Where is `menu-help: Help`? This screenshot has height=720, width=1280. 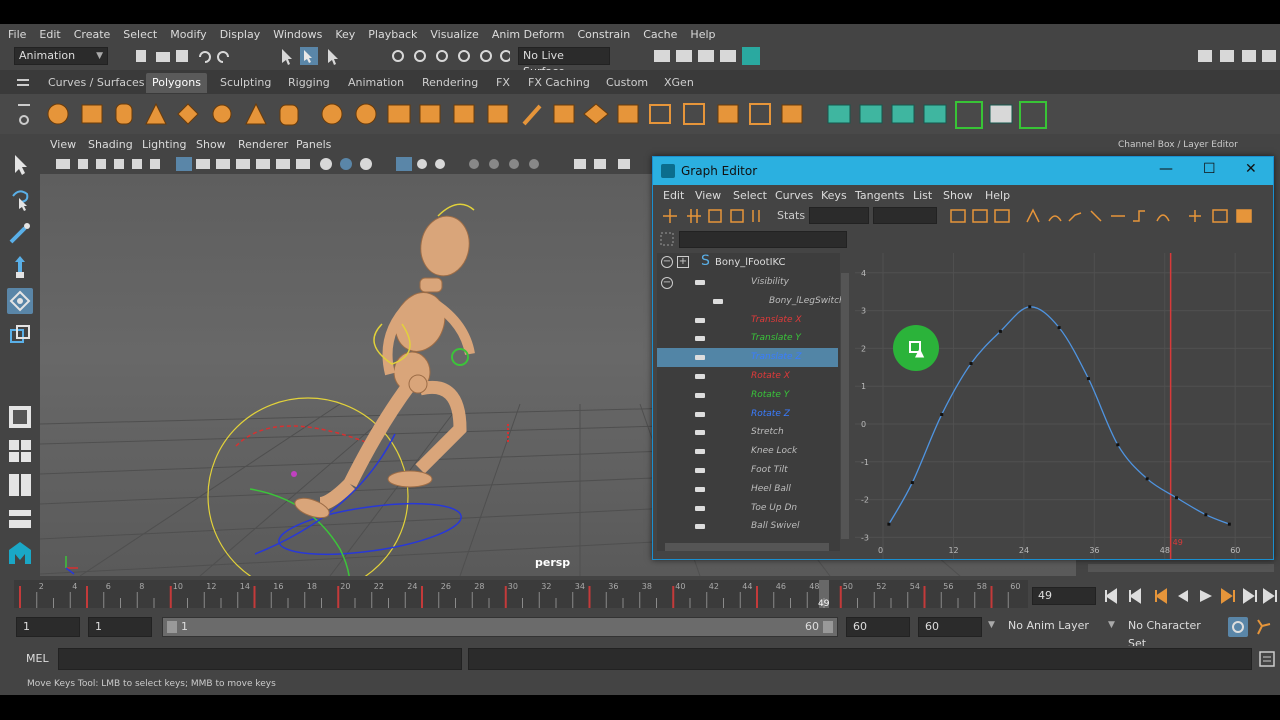 menu-help: Help is located at coordinates (702, 34).